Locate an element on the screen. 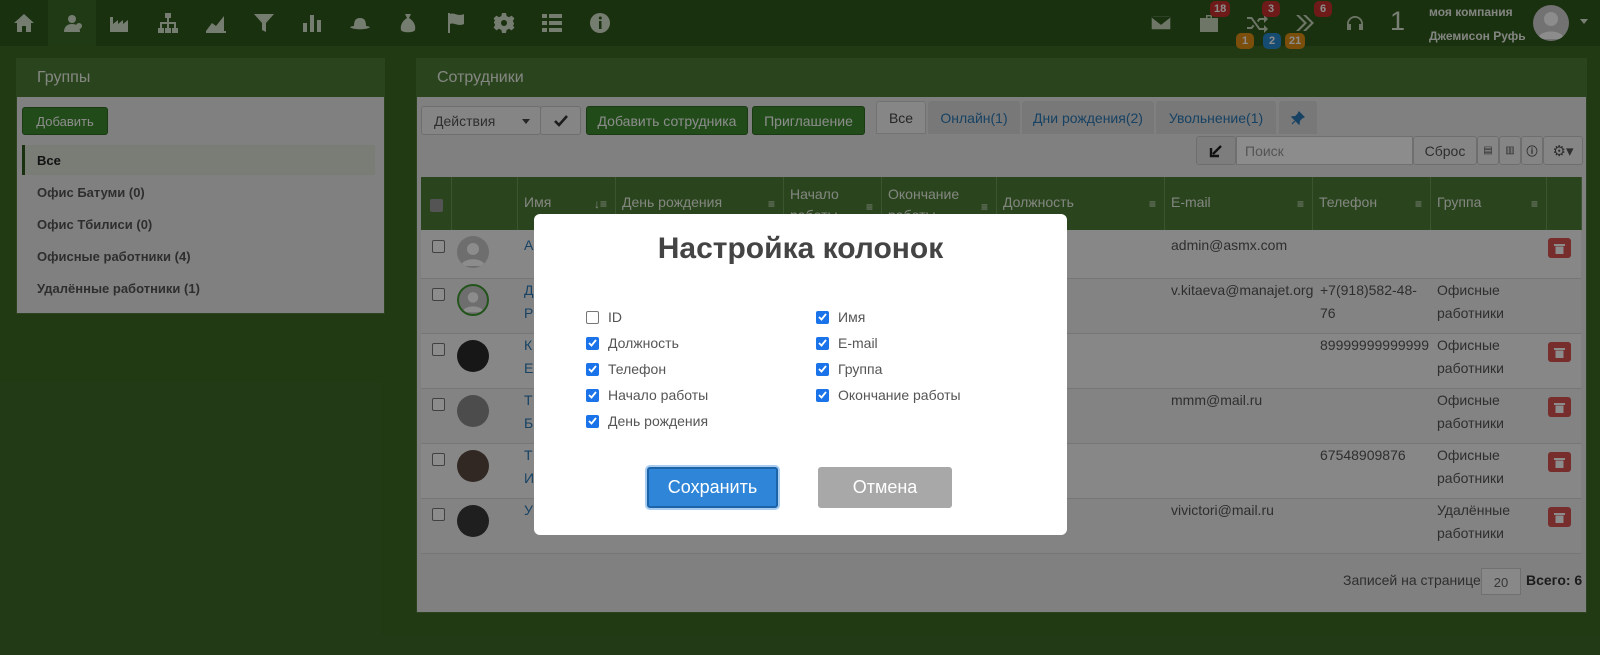 This screenshot has height=655, width=1600. option-phone: Телефон is located at coordinates (626, 369).